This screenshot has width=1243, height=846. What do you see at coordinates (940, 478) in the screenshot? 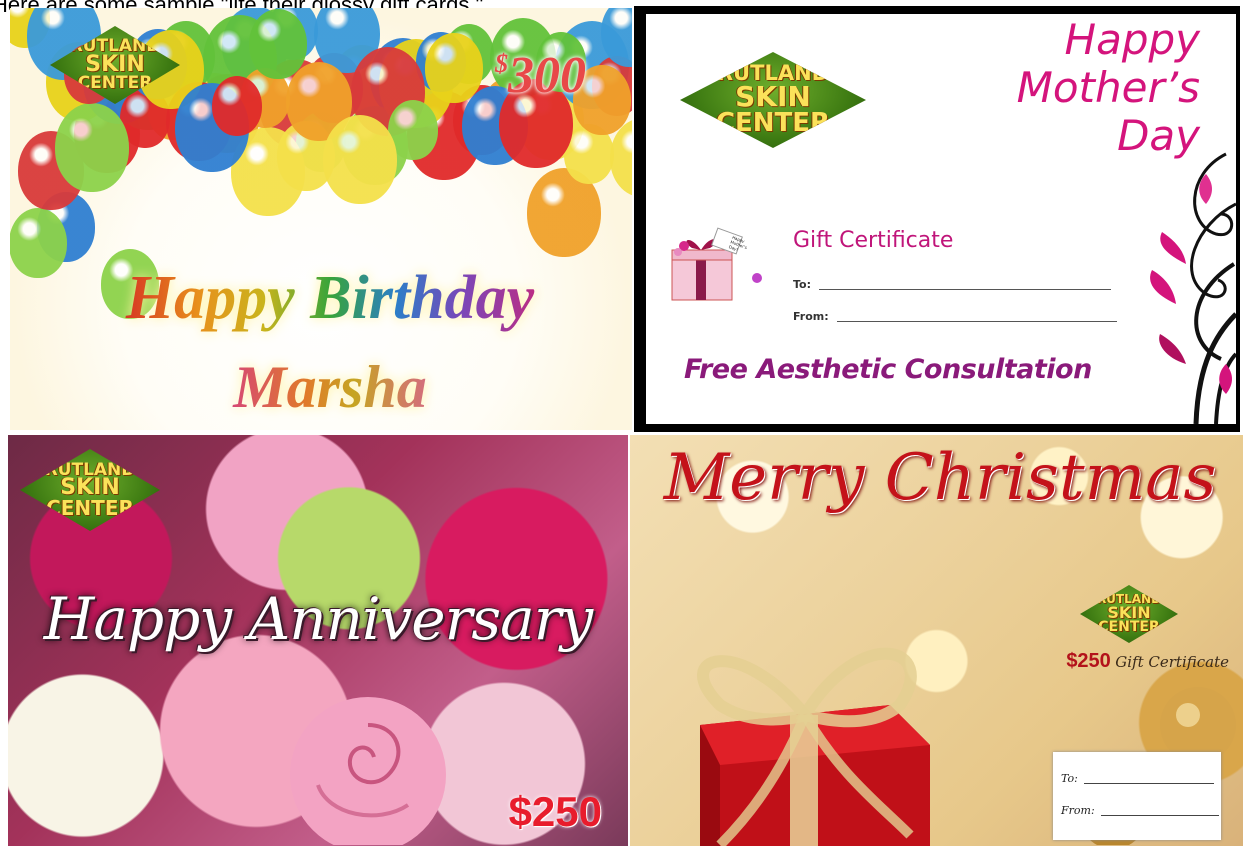
I see `christmas-title: Merry Christmas` at bounding box center [940, 478].